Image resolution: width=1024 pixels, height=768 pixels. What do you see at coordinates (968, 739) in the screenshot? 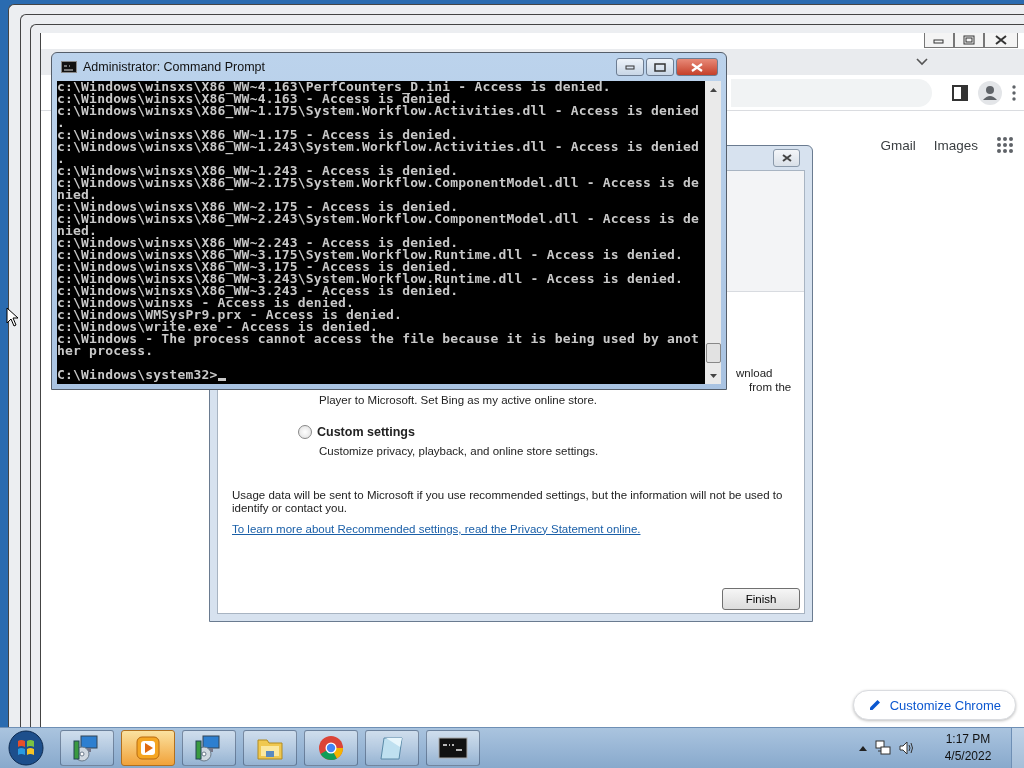
I see `clock-time: 1:17 PM` at bounding box center [968, 739].